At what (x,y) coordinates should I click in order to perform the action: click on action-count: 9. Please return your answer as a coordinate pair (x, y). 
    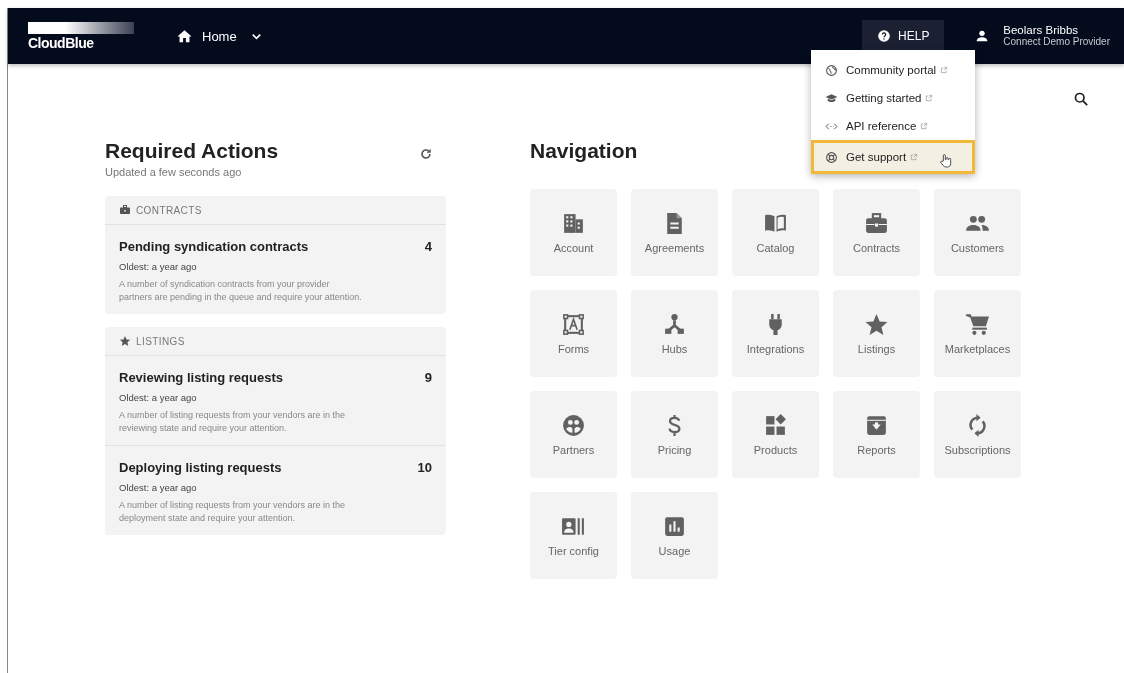
    Looking at the image, I should click on (428, 377).